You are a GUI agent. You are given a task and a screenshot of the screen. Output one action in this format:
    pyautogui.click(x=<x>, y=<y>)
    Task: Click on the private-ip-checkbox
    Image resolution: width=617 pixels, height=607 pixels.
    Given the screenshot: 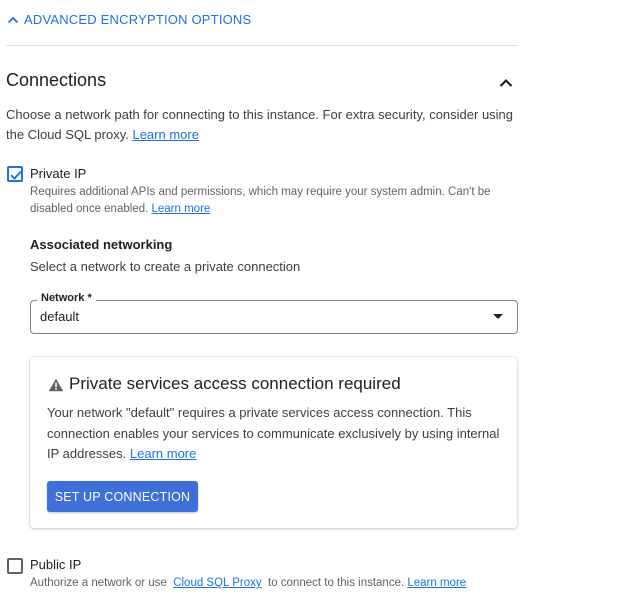 What is the action you would take?
    pyautogui.click(x=15, y=174)
    